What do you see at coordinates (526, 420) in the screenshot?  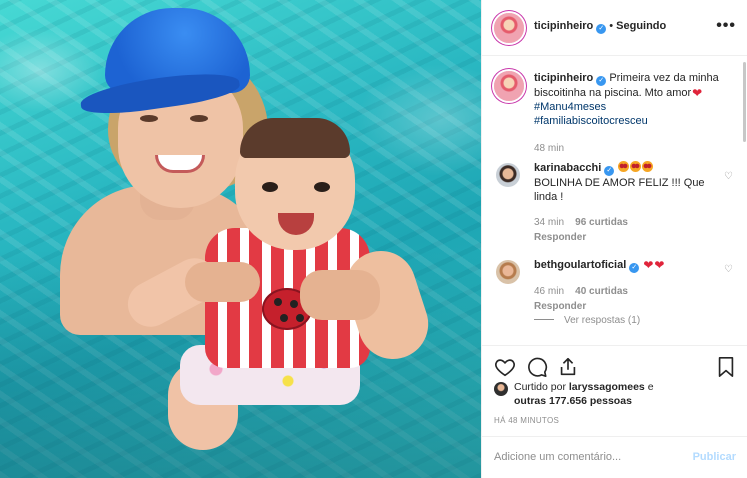 I see `post-timestamp: HÁ 48 MINUTOS` at bounding box center [526, 420].